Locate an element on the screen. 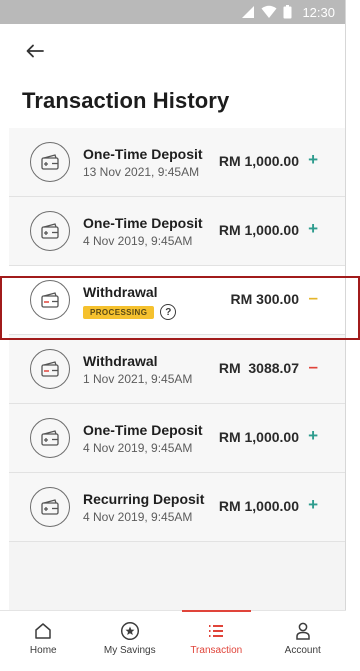  page-title: Transaction History is located at coordinates (126, 100).